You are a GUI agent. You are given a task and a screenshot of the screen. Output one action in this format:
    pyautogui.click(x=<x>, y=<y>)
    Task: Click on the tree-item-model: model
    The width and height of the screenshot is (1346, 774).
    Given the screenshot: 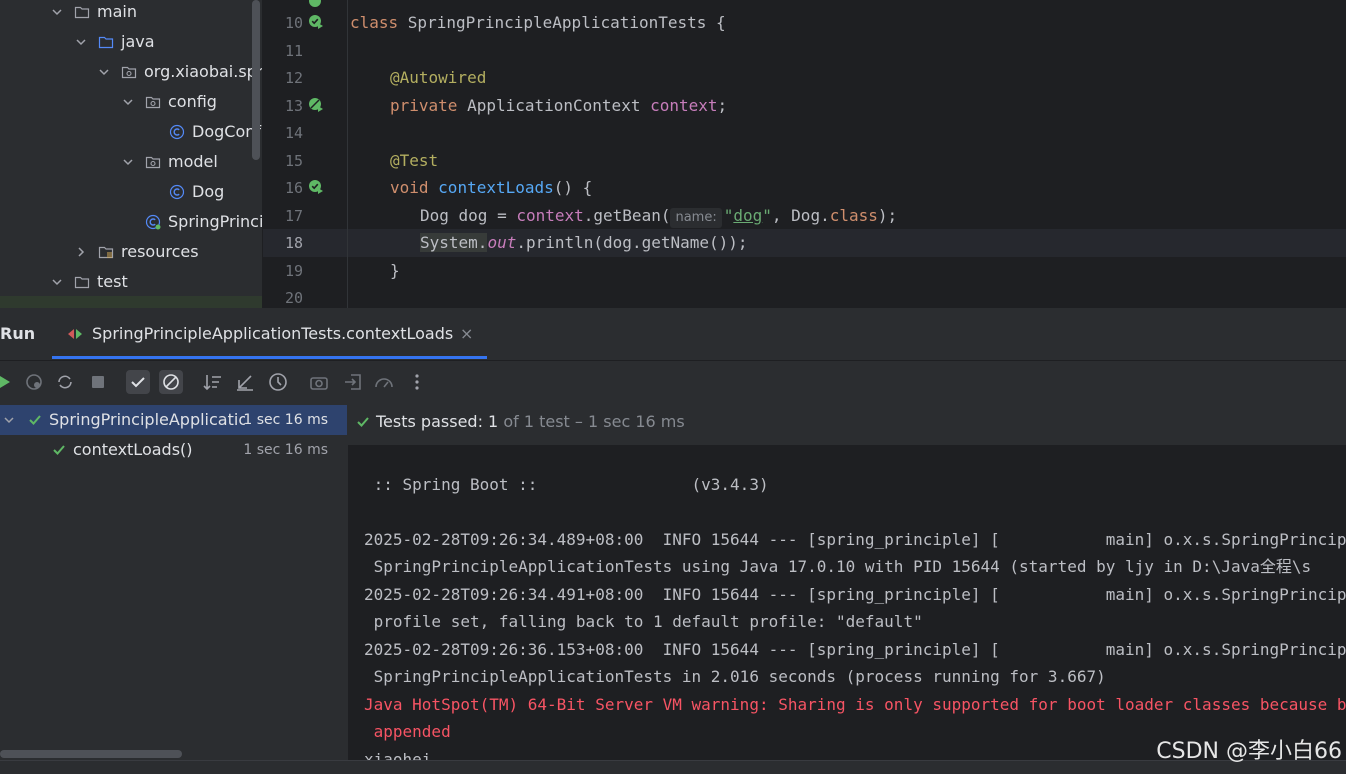 What is the action you would take?
    pyautogui.click(x=131, y=162)
    